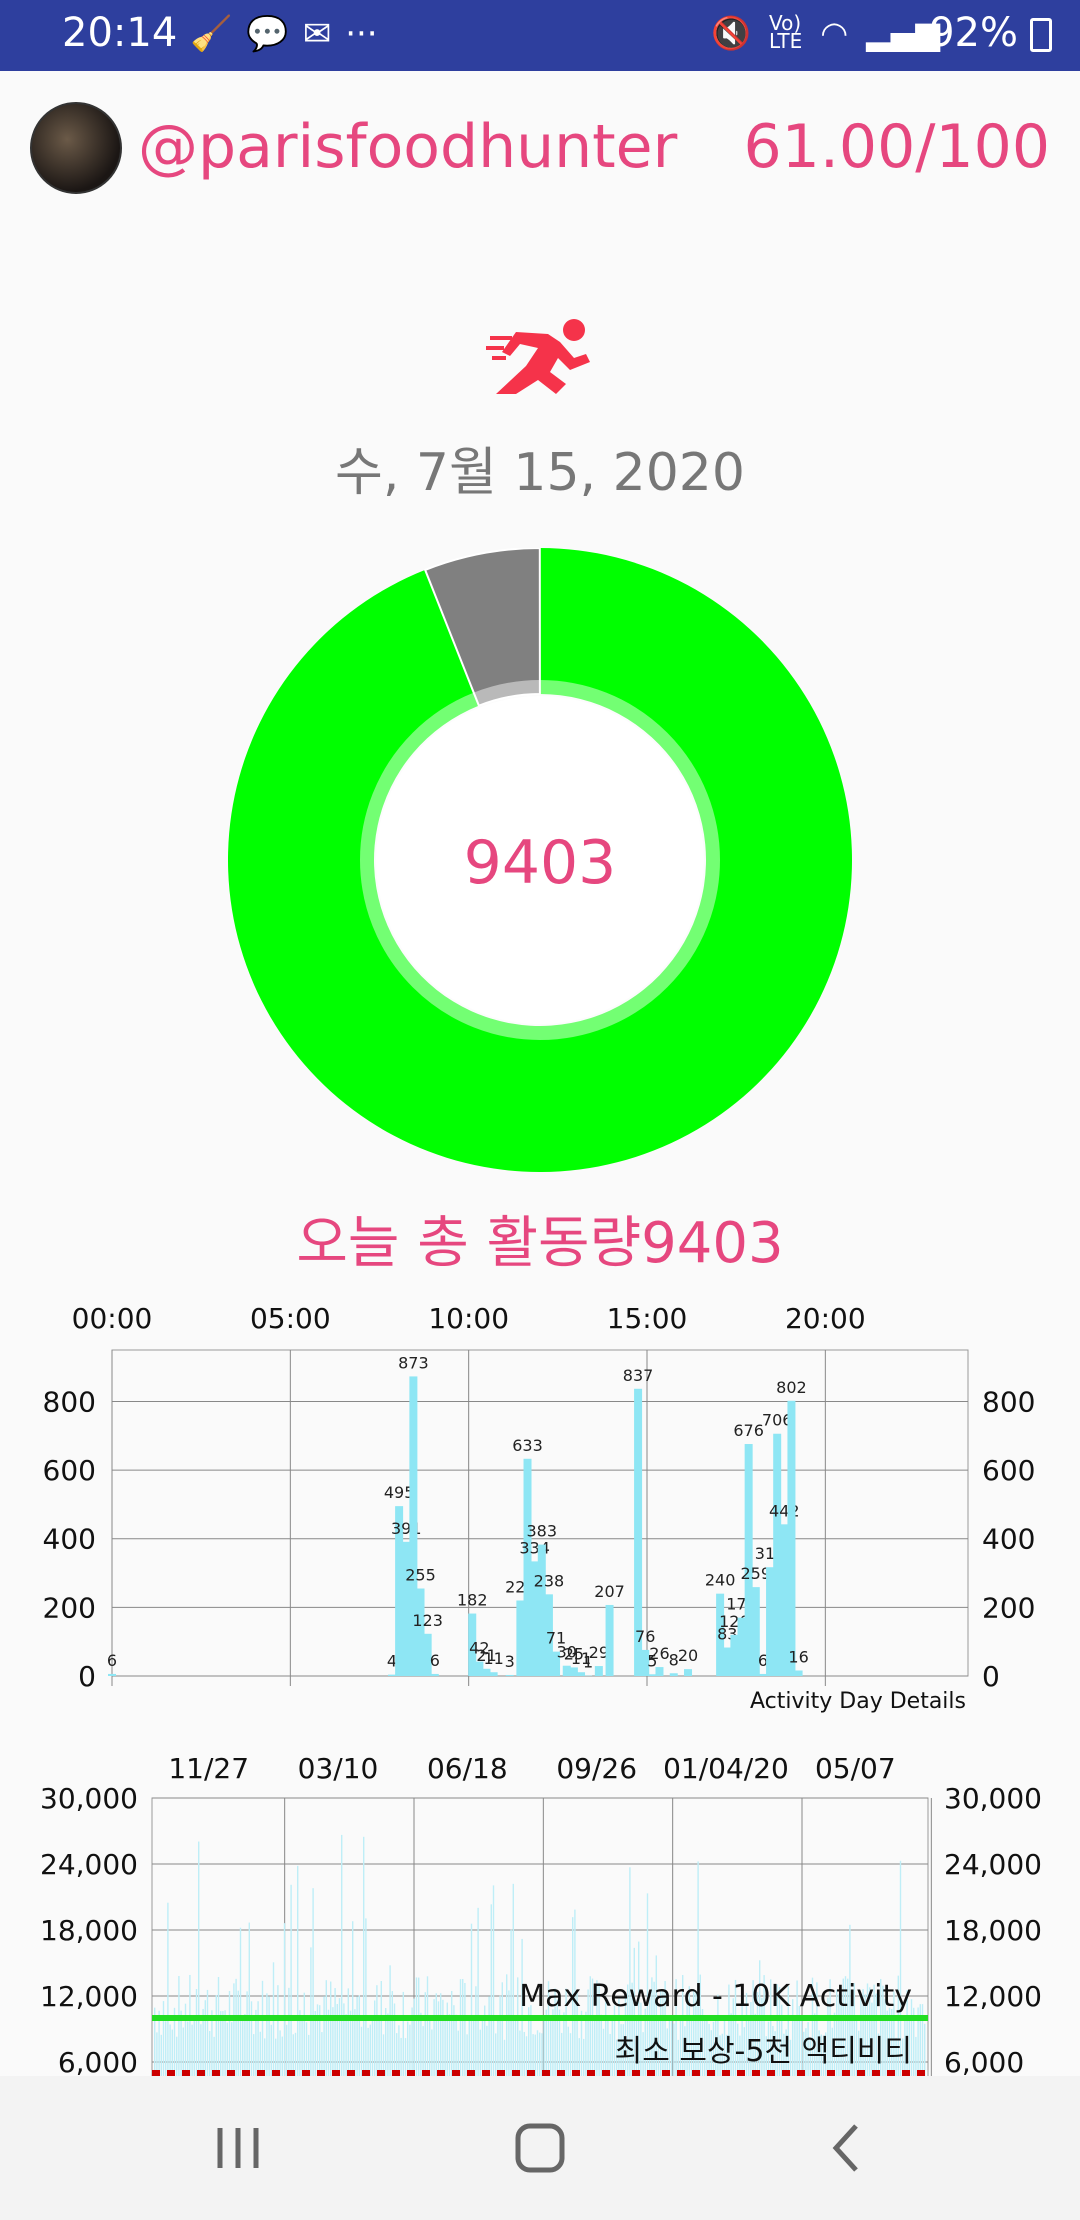  I want to click on y-tick-right: 600, so click(1008, 1470).